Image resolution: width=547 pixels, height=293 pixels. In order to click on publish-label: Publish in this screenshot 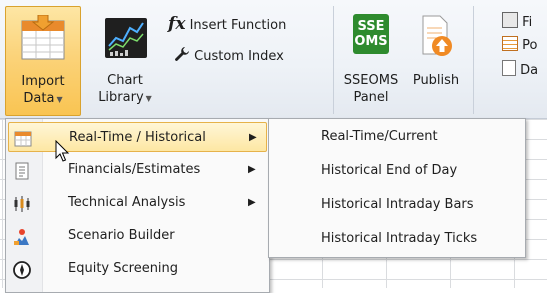, I will do `click(436, 80)`.